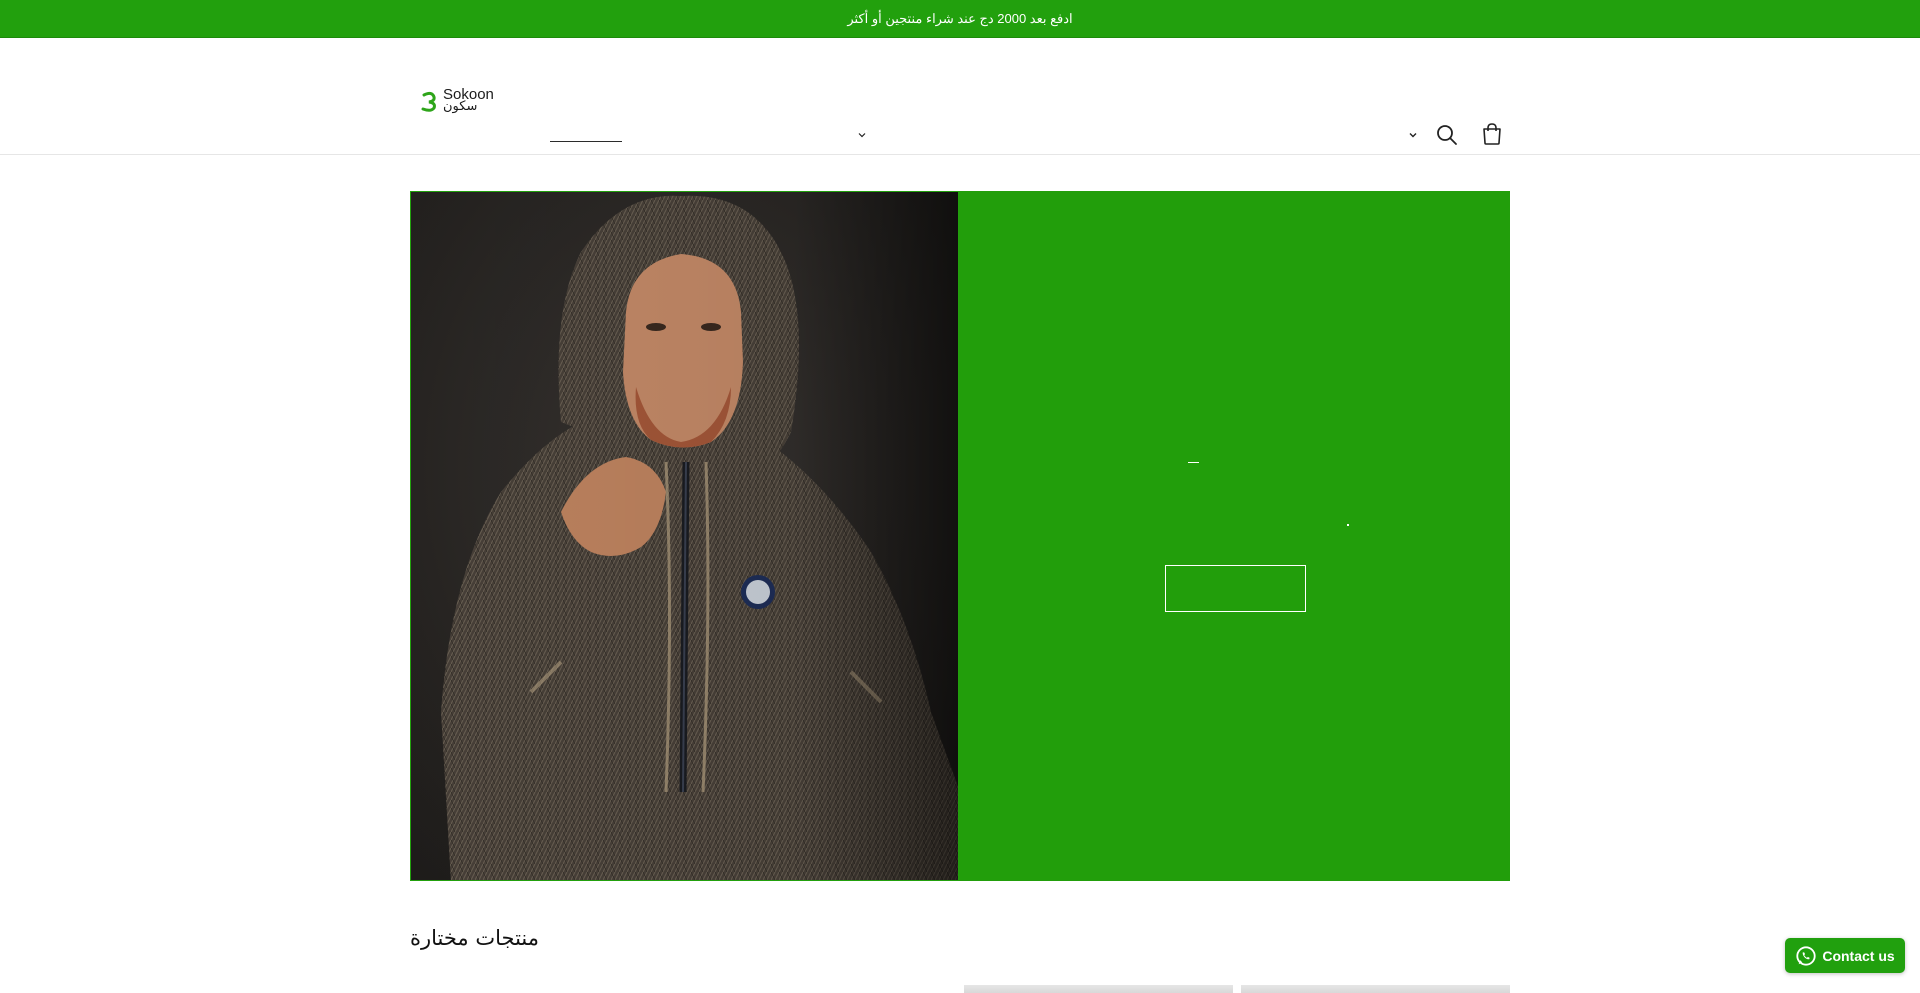 This screenshot has width=1920, height=993. I want to click on hero-heading-placeholder, so click(1193, 462).